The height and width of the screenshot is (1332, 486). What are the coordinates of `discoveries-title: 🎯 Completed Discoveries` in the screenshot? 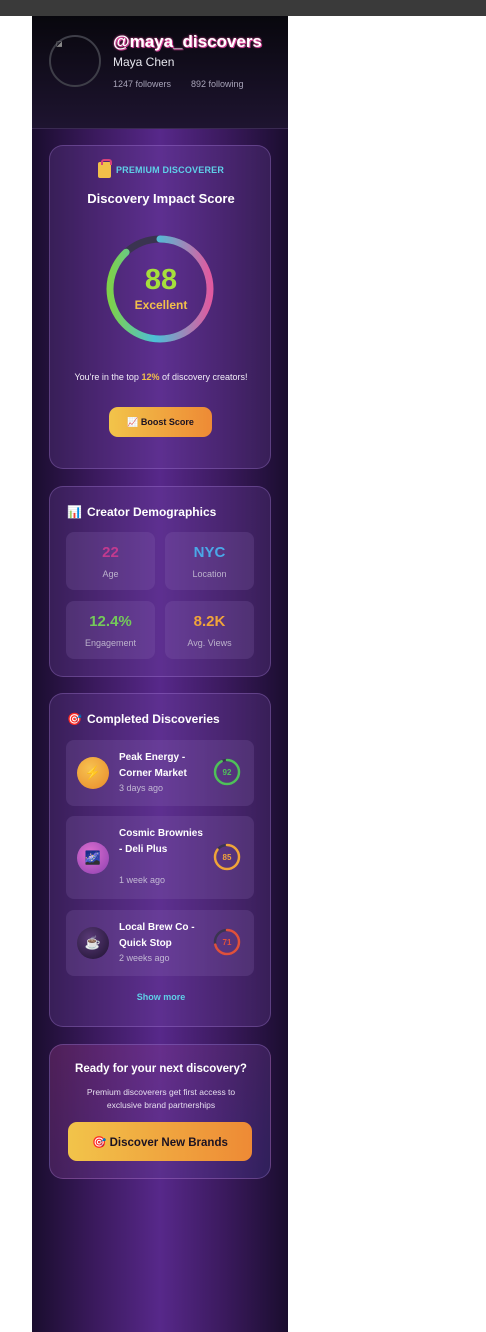 It's located at (143, 719).